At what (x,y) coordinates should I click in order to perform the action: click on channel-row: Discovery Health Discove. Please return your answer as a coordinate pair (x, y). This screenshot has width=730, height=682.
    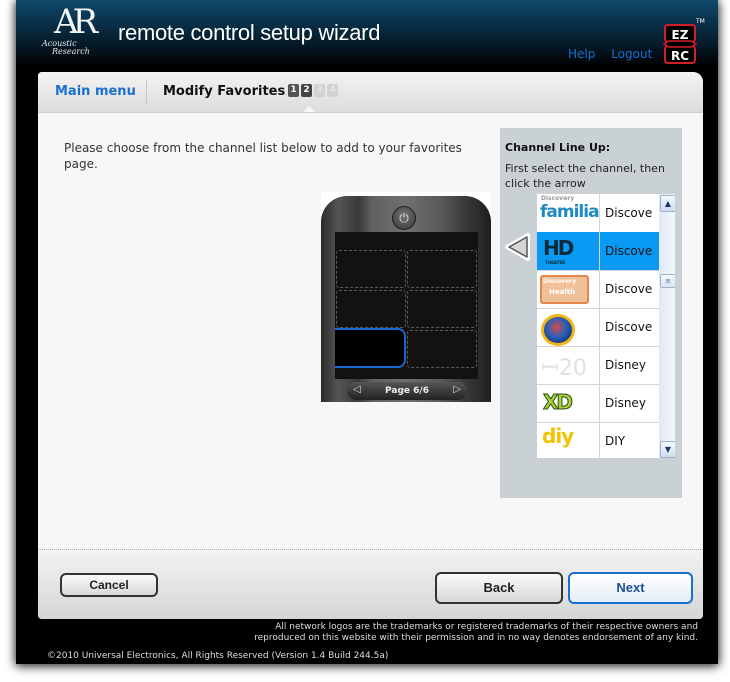
    Looking at the image, I should click on (598, 289).